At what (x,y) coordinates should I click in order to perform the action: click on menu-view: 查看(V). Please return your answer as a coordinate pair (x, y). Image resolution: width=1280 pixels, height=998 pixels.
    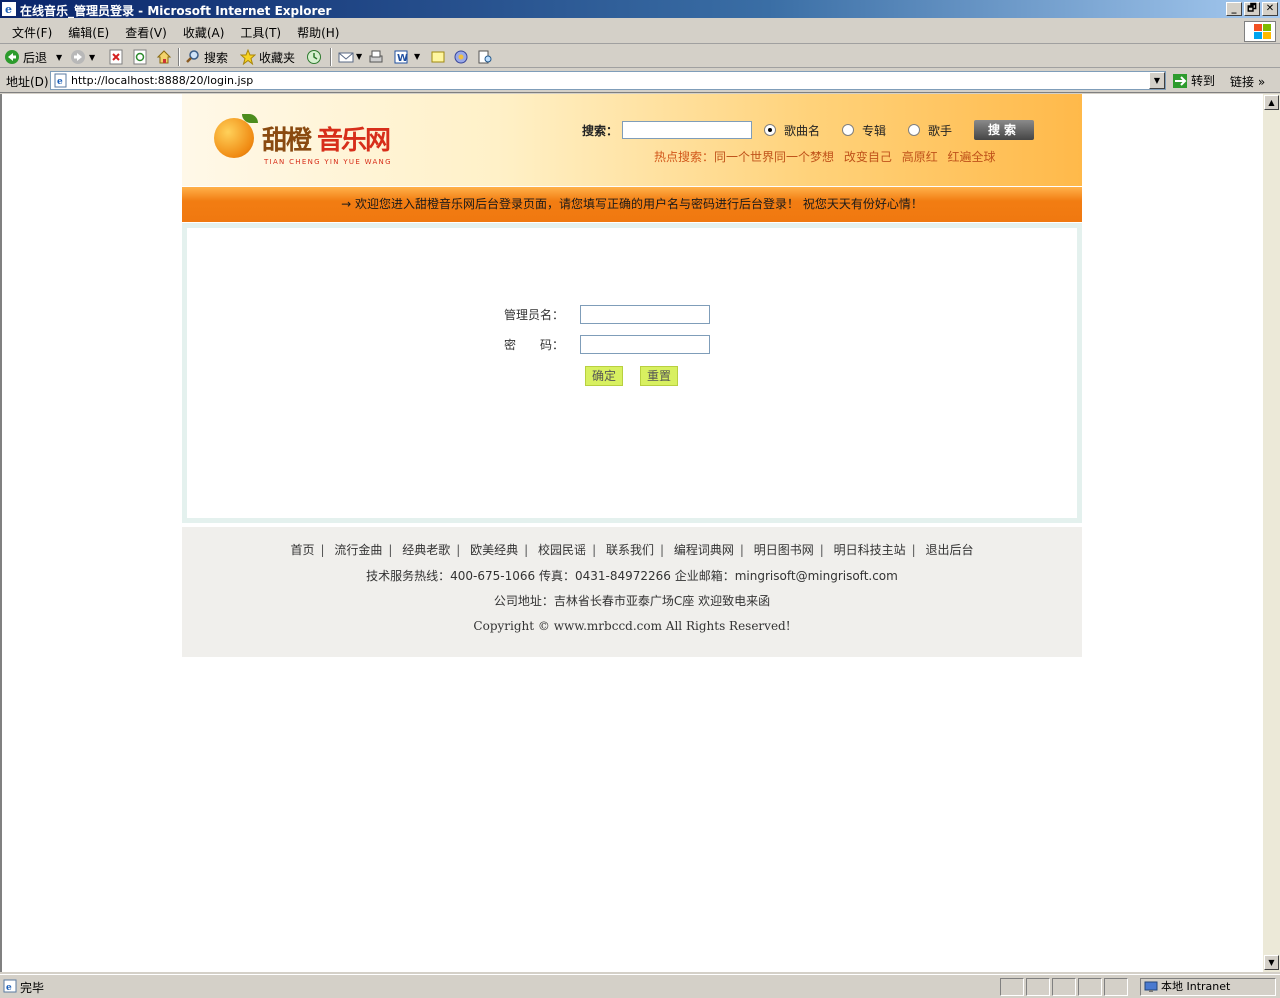
    Looking at the image, I should click on (146, 32).